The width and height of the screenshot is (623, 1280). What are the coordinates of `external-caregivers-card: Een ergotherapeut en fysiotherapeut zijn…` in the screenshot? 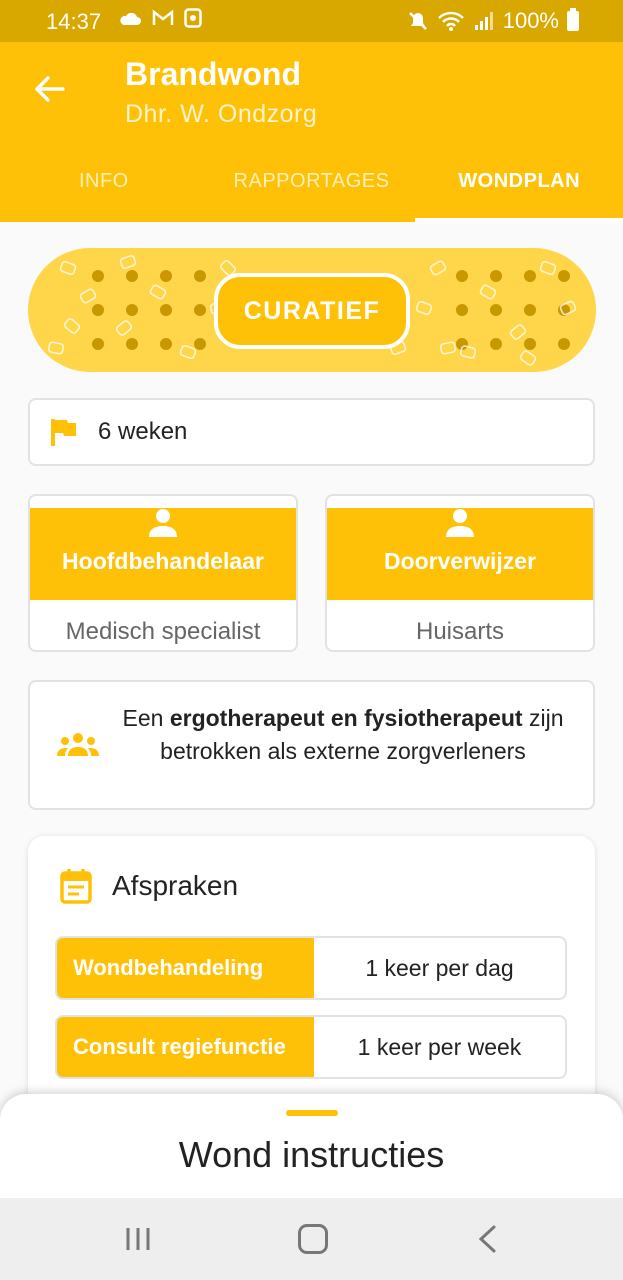 It's located at (311, 745).